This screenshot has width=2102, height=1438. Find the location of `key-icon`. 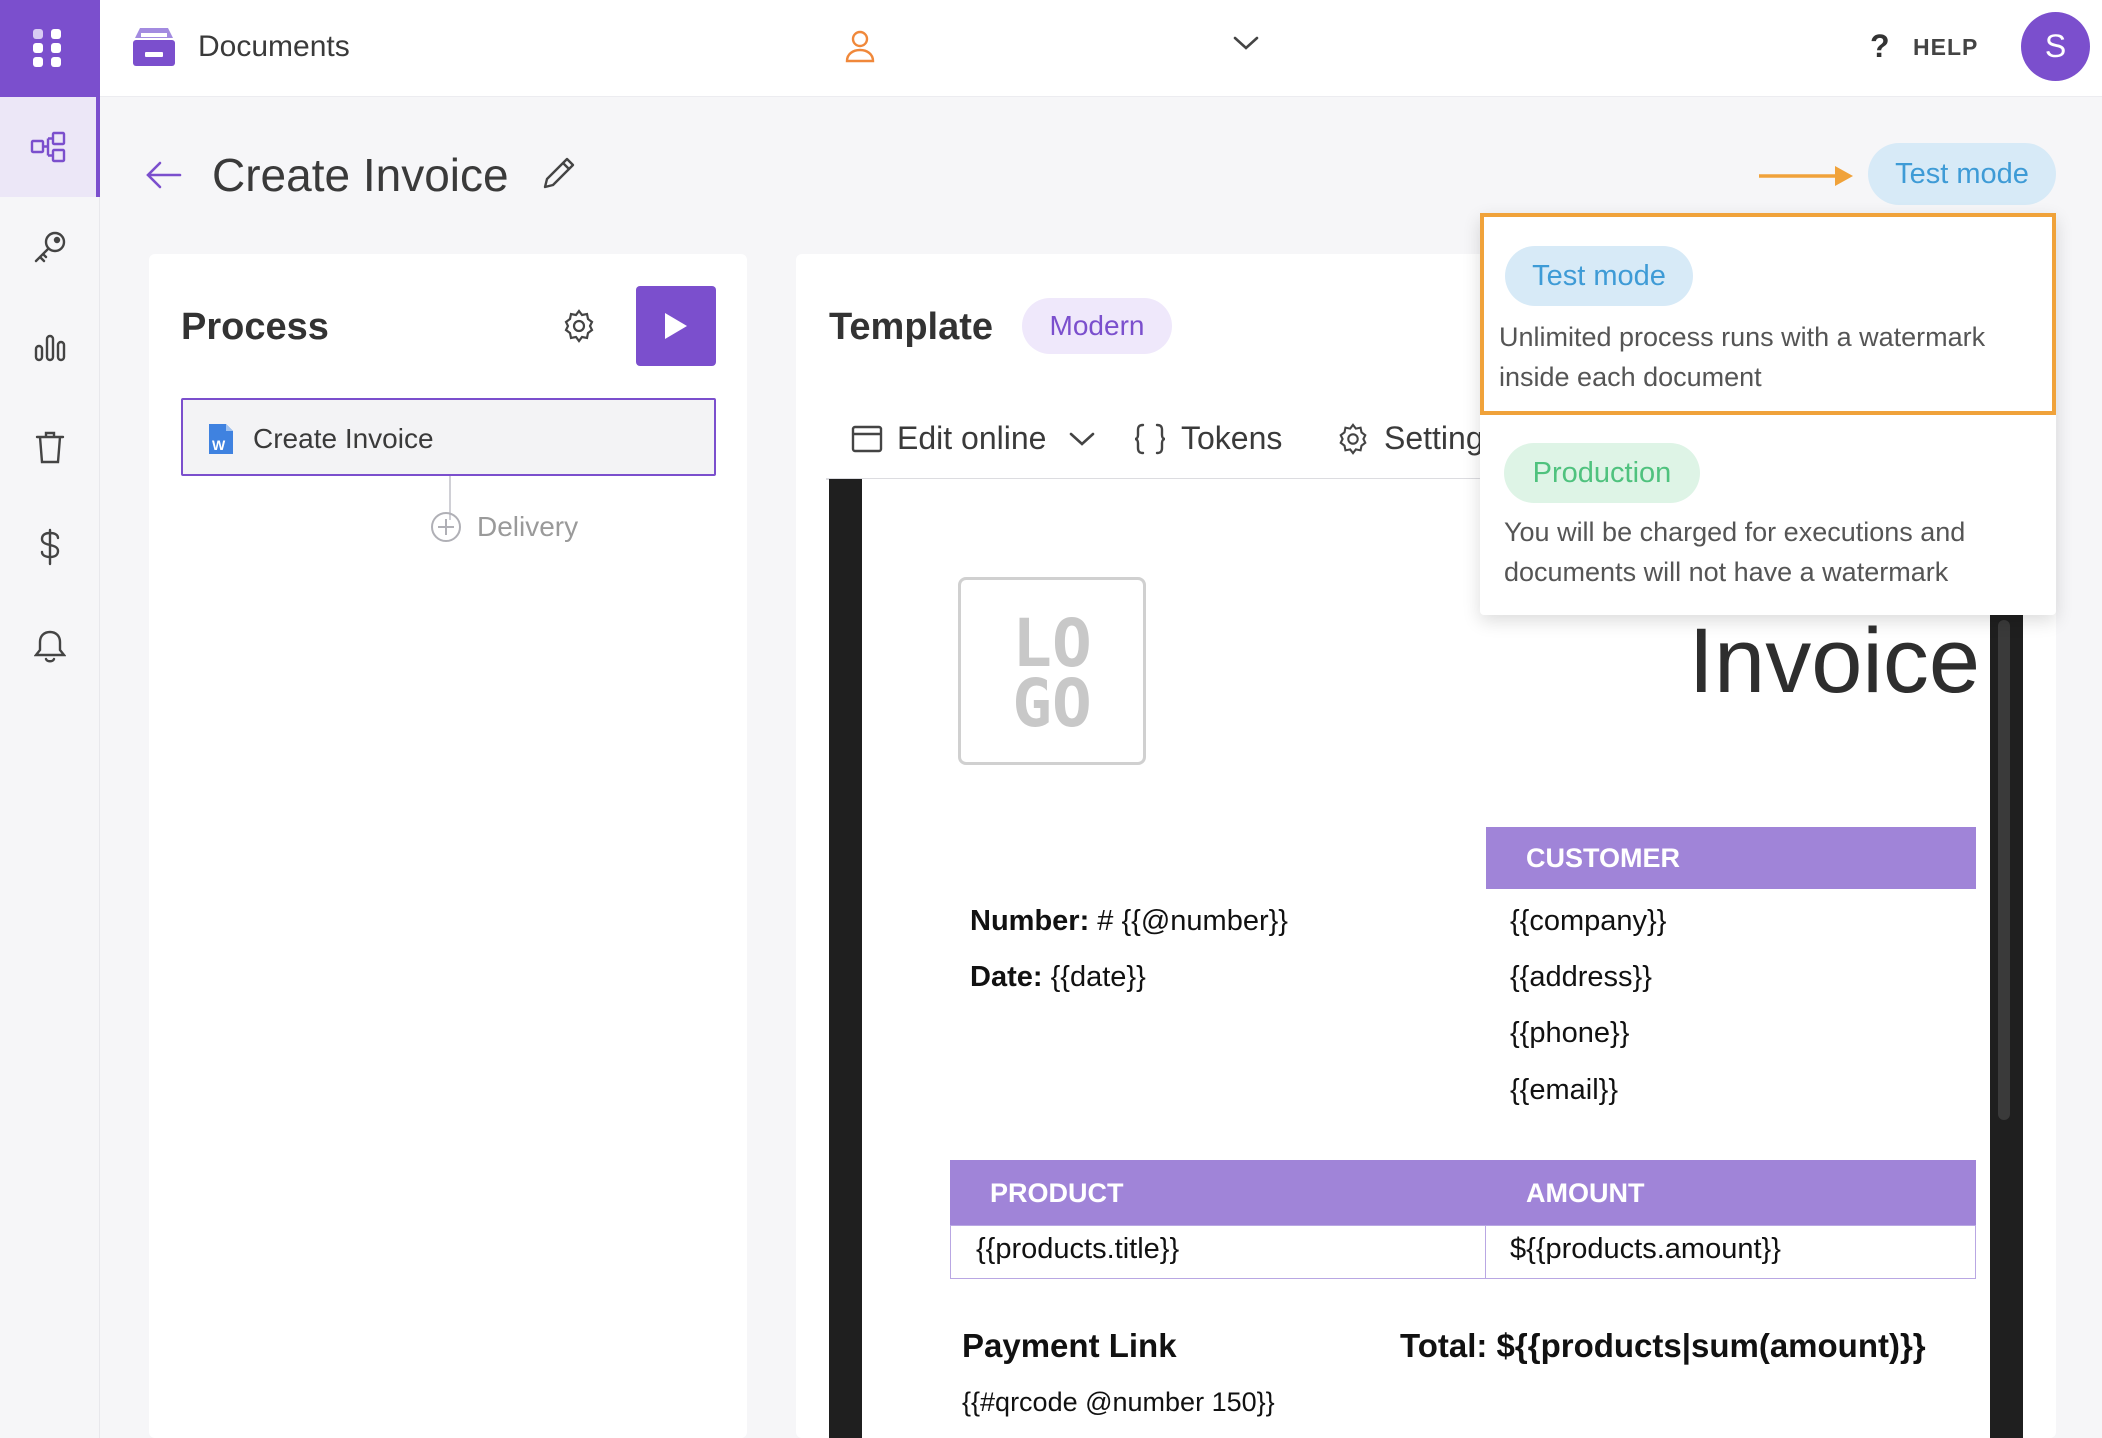

key-icon is located at coordinates (50, 247).